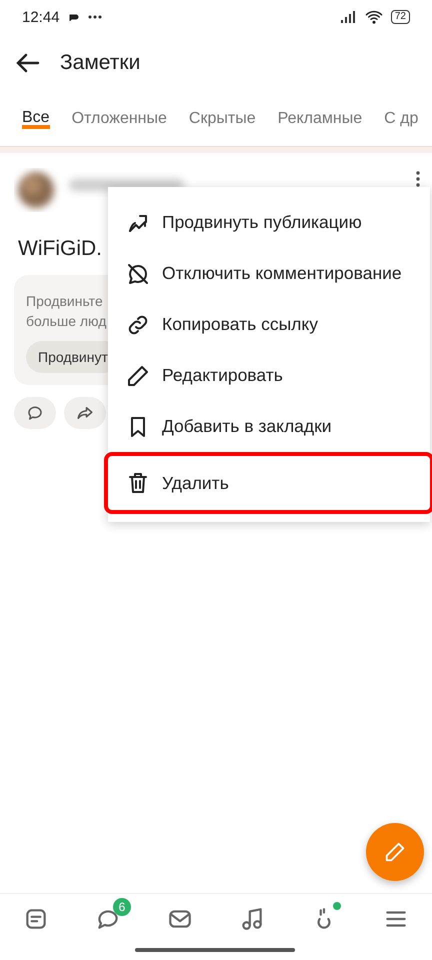  I want to click on share-button, so click(85, 413).